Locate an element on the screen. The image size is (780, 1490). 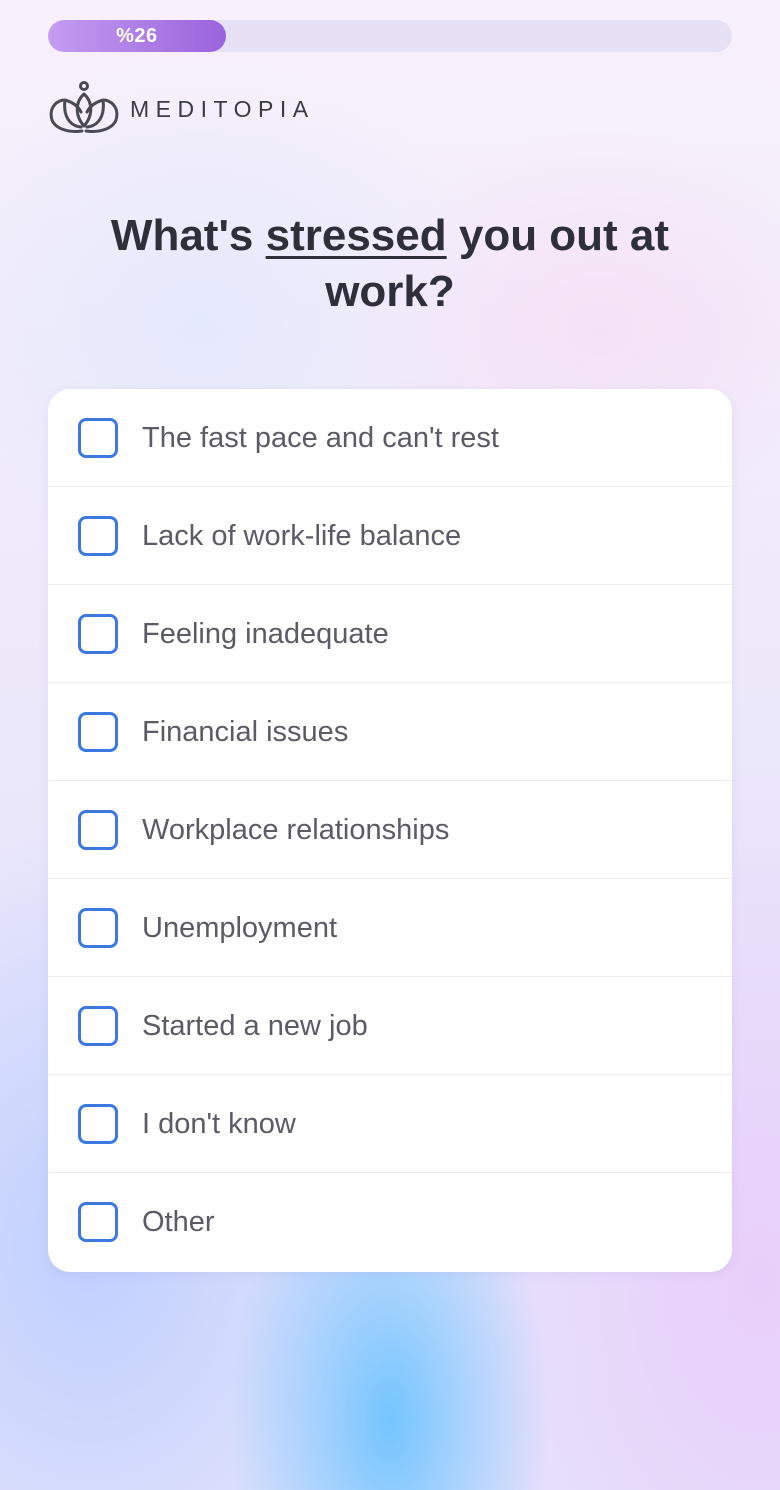
option-workplace-relationships: Workplace relationships is located at coordinates (390, 830).